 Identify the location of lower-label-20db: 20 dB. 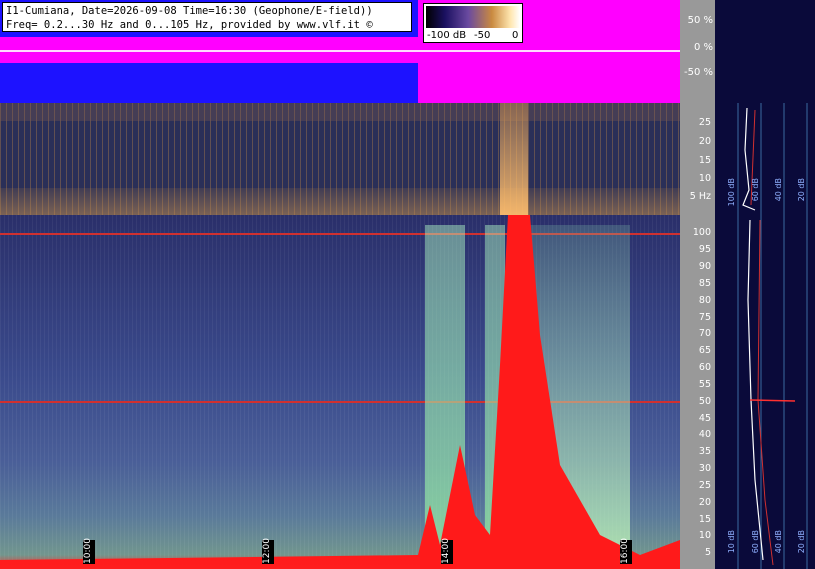
(801, 542).